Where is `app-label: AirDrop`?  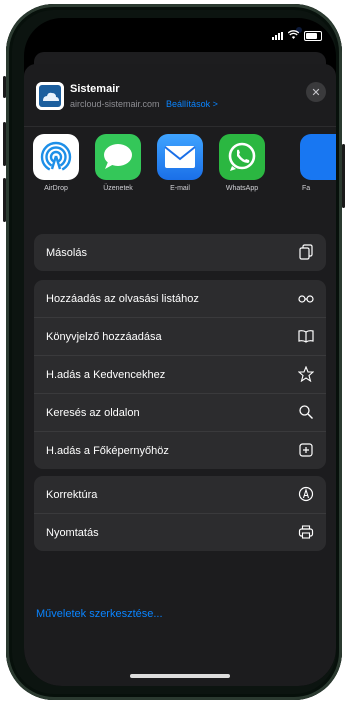 app-label: AirDrop is located at coordinates (56, 188).